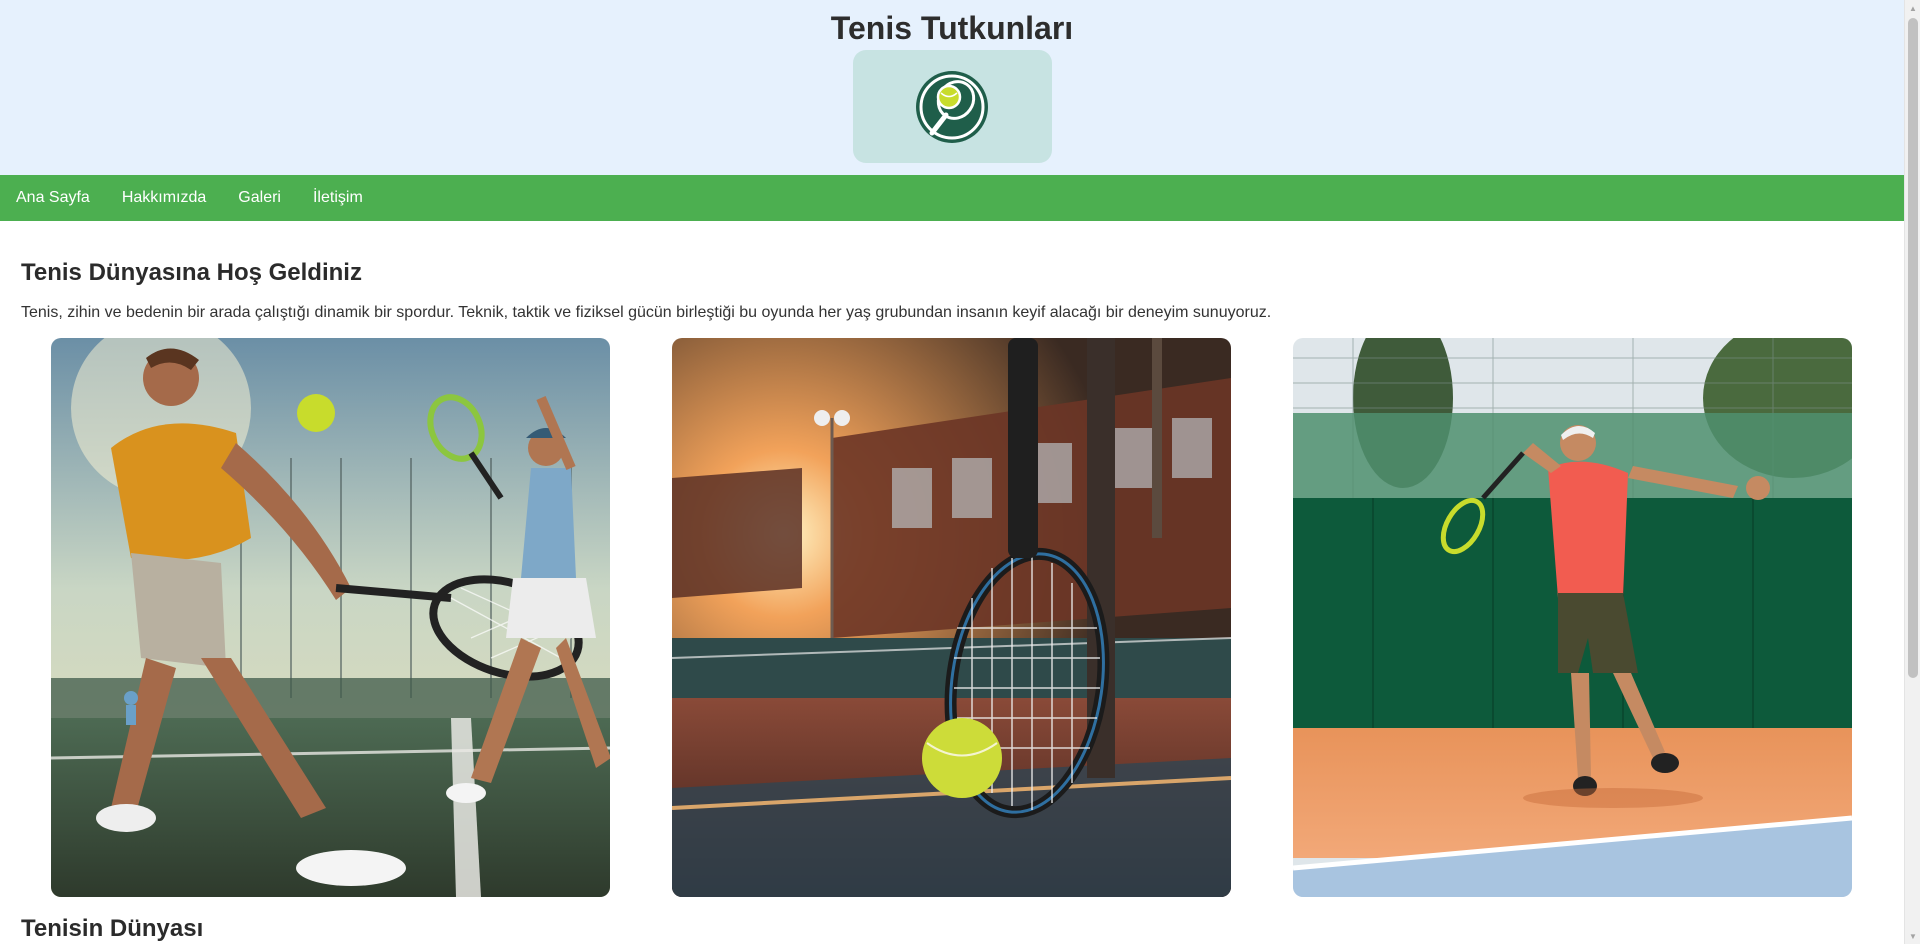 The height and width of the screenshot is (944, 1920). I want to click on tennis-racket-ball-logo-icon, so click(952, 106).